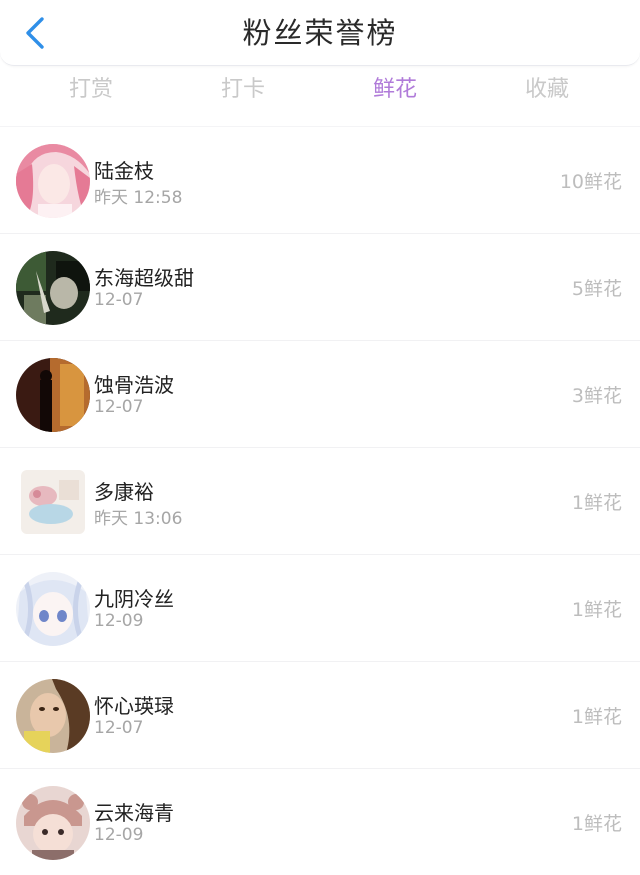  I want to click on fan-name: 云来海青, so click(134, 813).